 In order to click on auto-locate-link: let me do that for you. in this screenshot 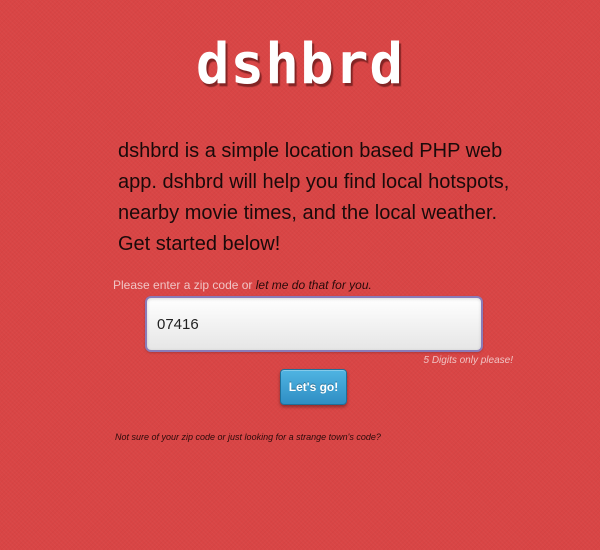, I will do `click(314, 285)`.